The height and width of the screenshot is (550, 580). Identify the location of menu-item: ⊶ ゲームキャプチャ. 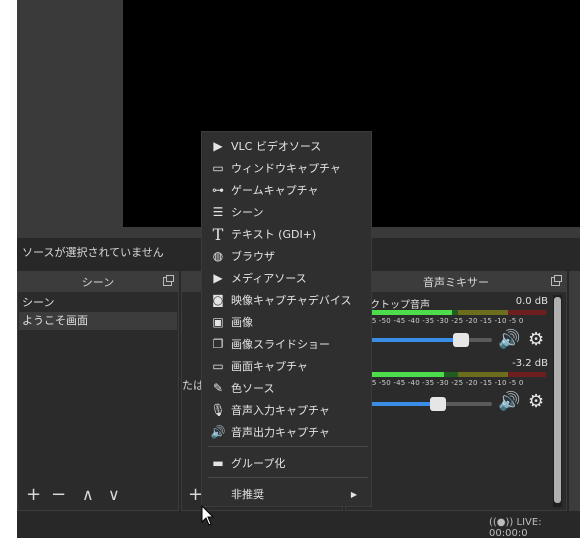
(287, 190).